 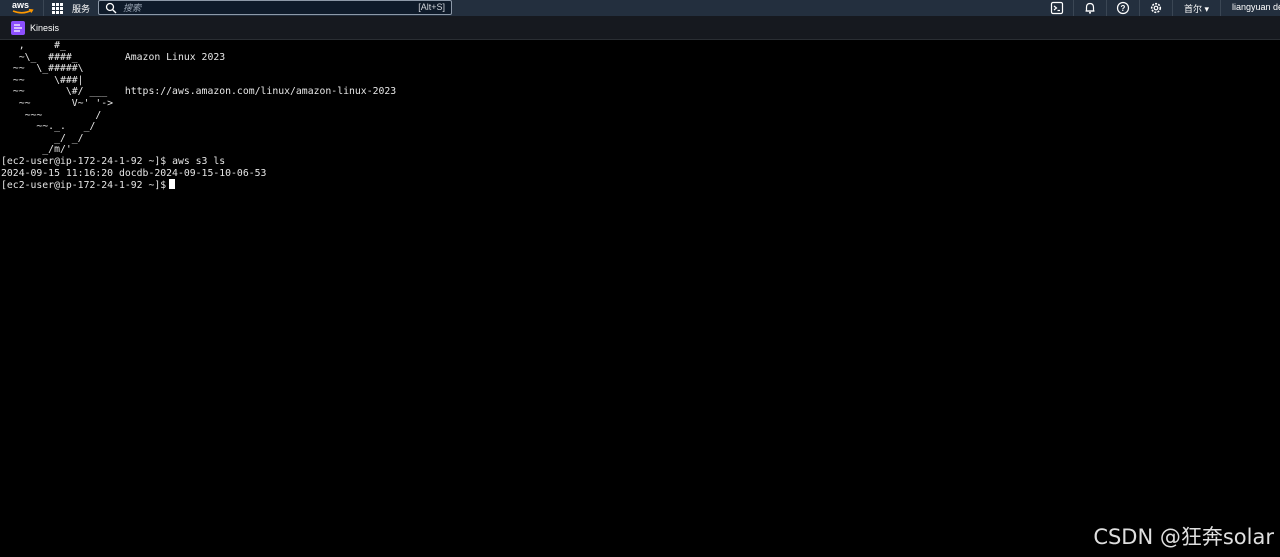 What do you see at coordinates (42, 138) in the screenshot?
I see `ascii-art-line: _/ _/` at bounding box center [42, 138].